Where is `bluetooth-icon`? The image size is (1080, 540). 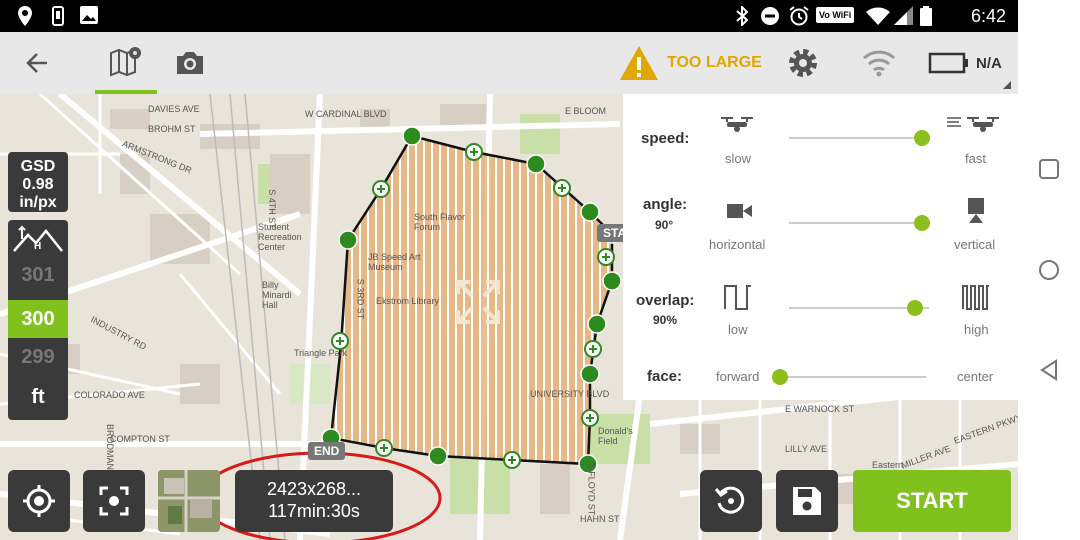
bluetooth-icon is located at coordinates (742, 17).